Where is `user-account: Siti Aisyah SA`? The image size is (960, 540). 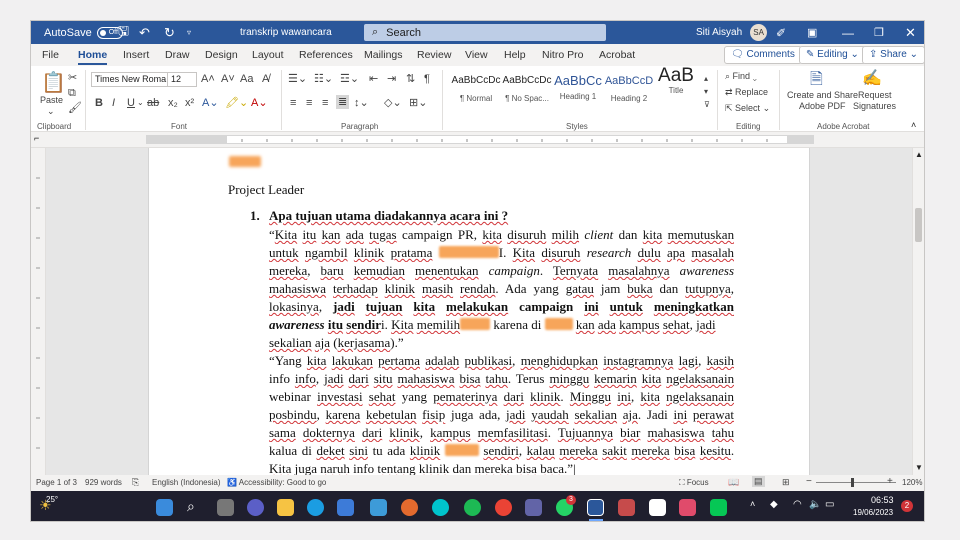 user-account: Siti Aisyah SA is located at coordinates (732, 32).